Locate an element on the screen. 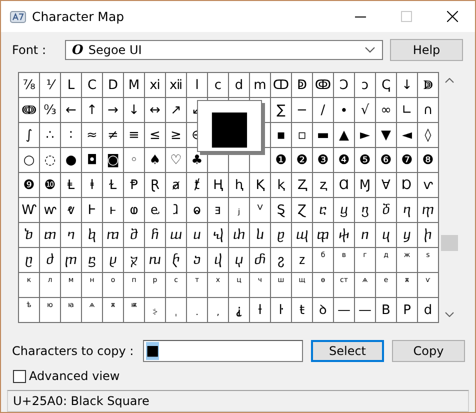  character-cell: ◦ is located at coordinates (134, 160).